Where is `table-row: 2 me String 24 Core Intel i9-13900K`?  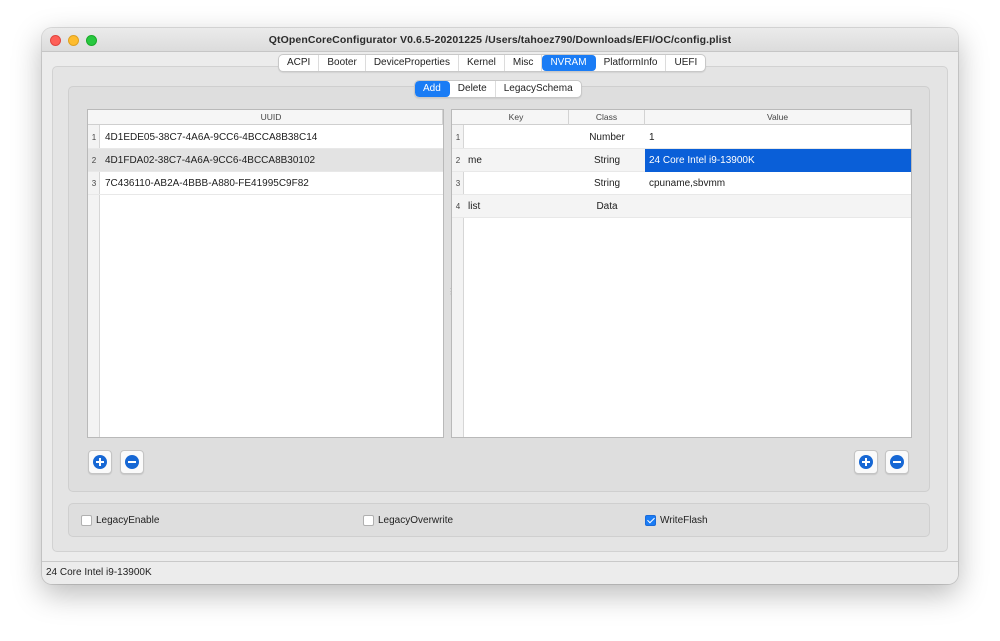
table-row: 2 me String 24 Core Intel i9-13900K is located at coordinates (681, 160).